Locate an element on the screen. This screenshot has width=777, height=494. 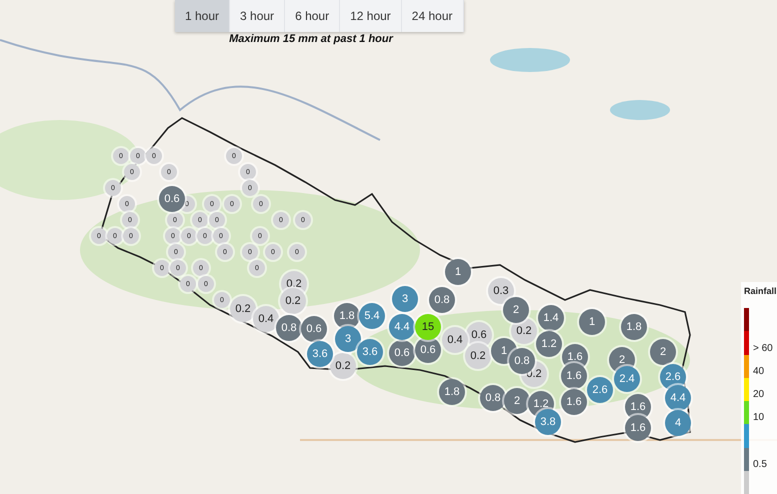
time-tab: 1 hour is located at coordinates (202, 16).